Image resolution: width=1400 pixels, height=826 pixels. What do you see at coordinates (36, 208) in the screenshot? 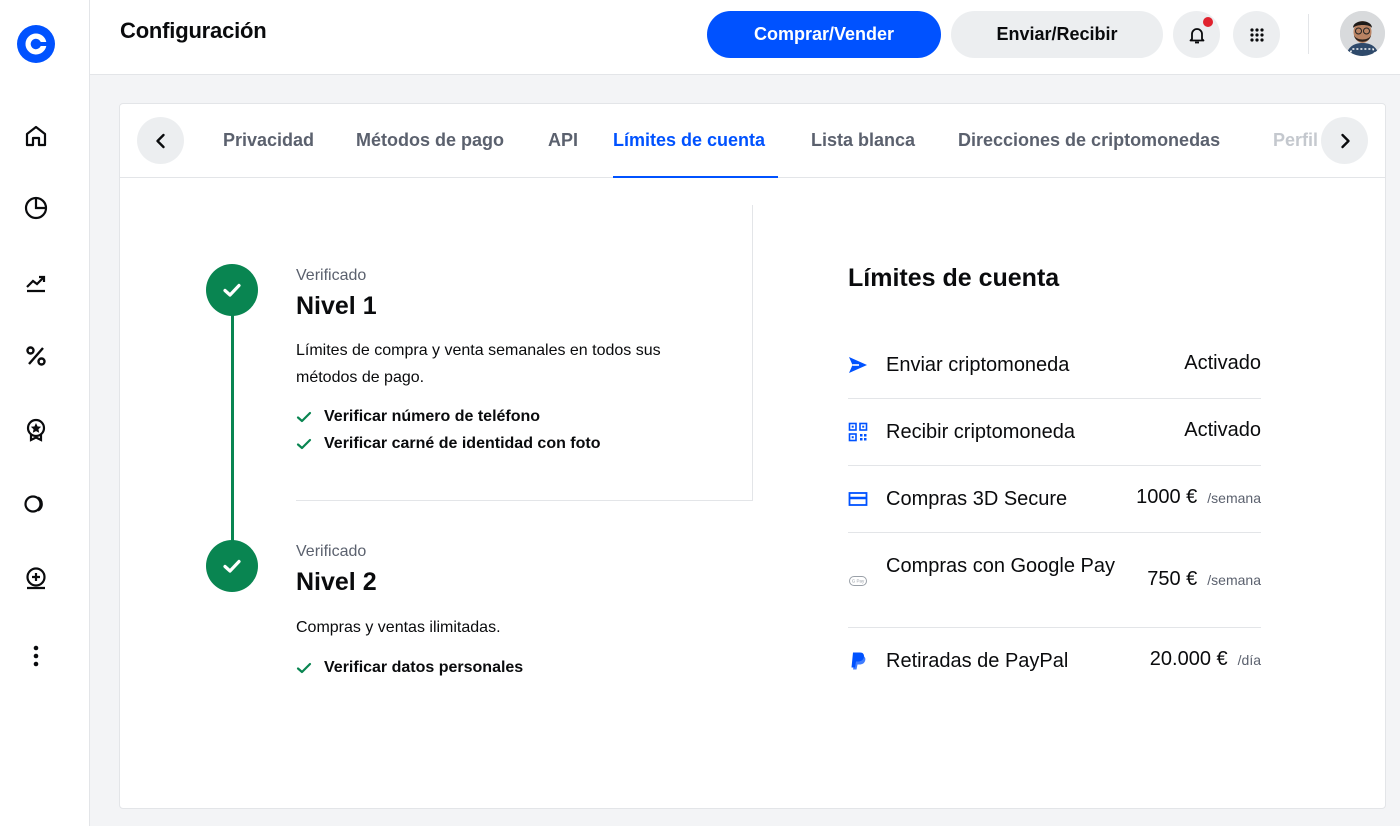
I see `portfolio-icon` at bounding box center [36, 208].